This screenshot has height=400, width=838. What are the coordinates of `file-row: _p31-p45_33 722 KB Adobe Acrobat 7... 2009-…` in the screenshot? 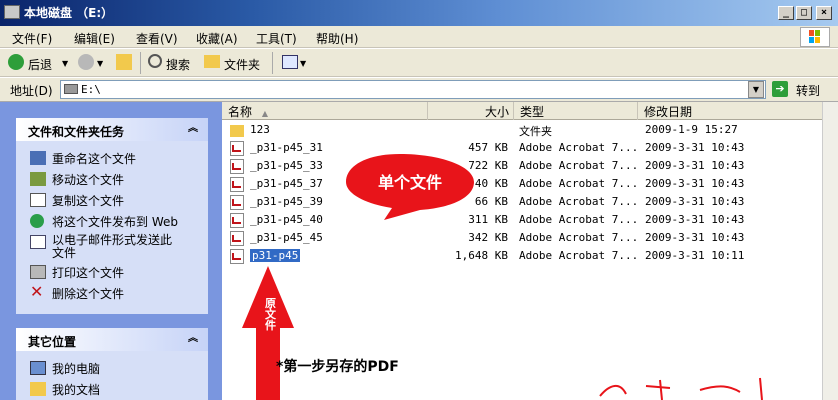 It's located at (522, 166).